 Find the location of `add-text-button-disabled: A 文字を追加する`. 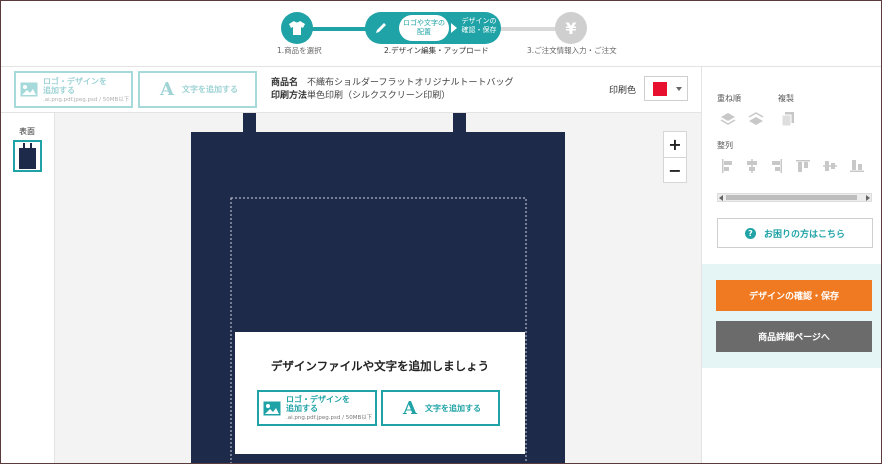

add-text-button-disabled: A 文字を追加する is located at coordinates (197, 89).